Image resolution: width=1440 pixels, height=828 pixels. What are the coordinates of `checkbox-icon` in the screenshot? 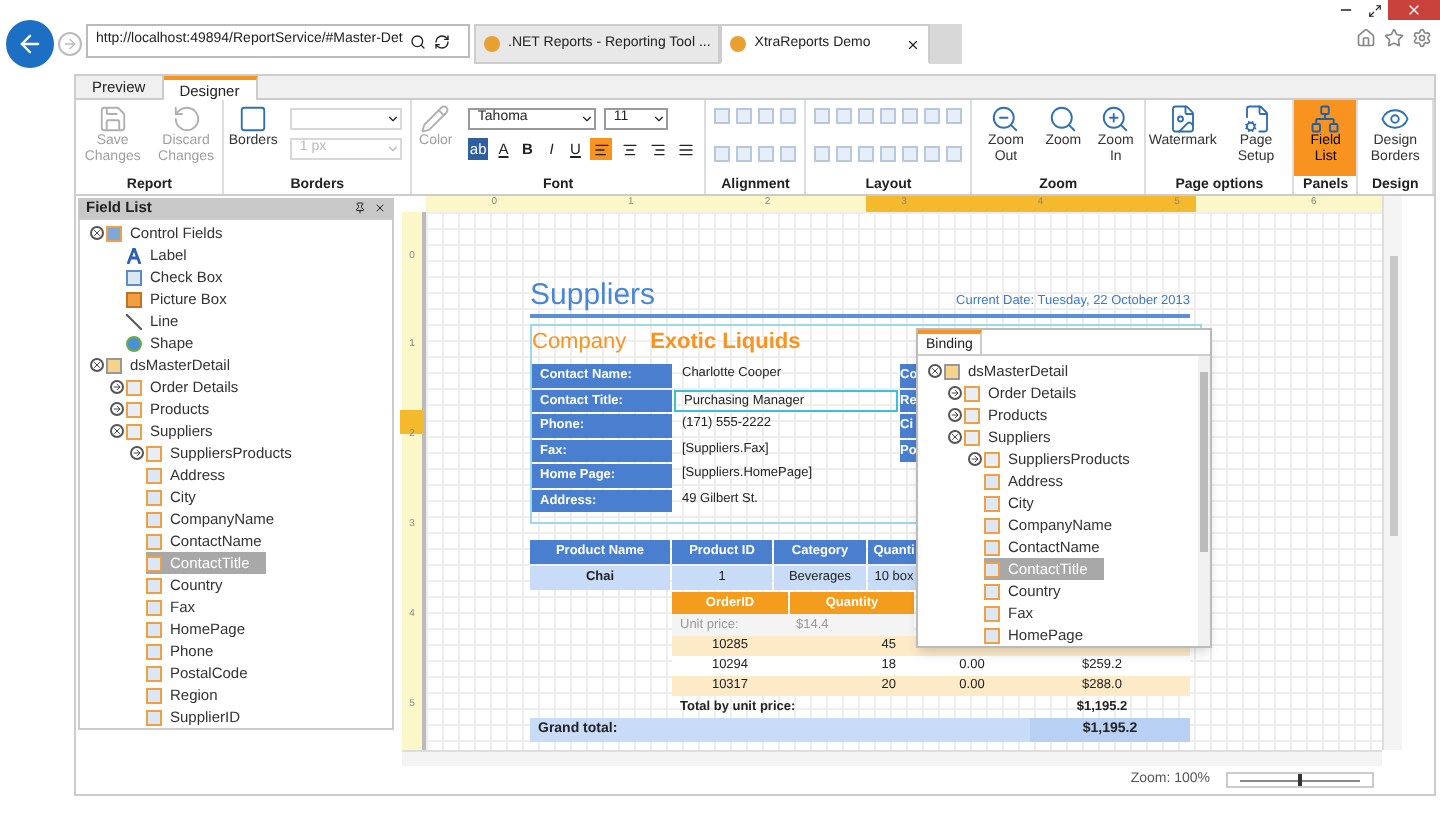 It's located at (134, 277).